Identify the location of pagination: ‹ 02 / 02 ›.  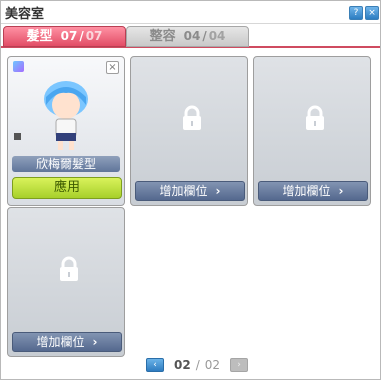
(197, 365).